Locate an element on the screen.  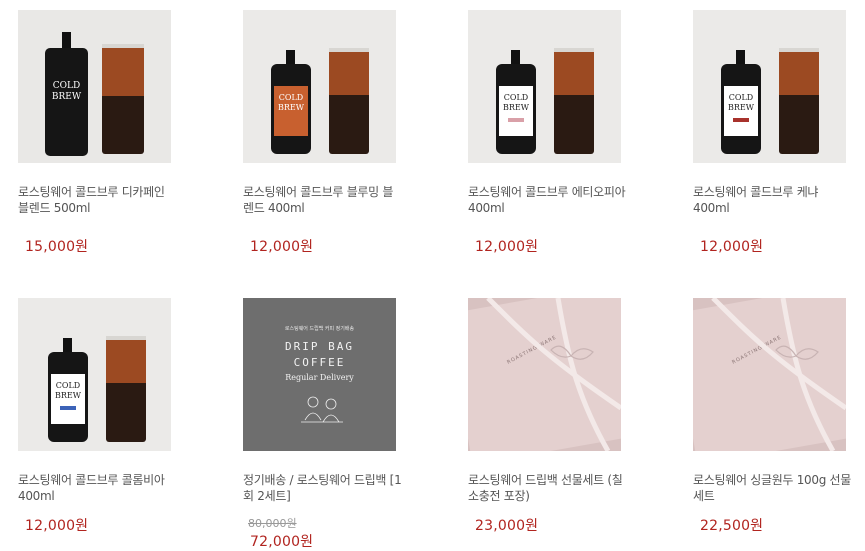
product-name: 로스팅웨어 콜드브루 콜롬비아 400ml is located at coordinates (98, 488).